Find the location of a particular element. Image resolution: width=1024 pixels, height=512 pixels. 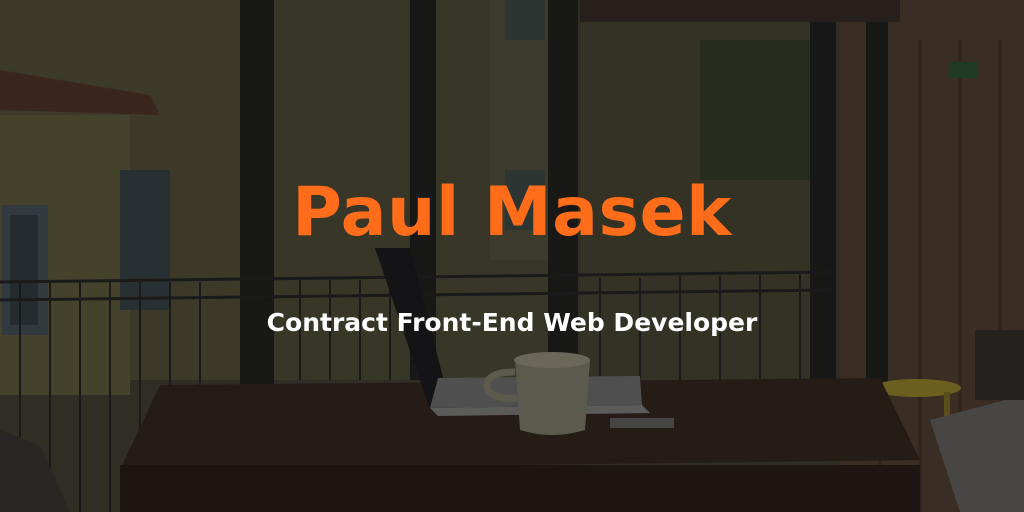

tagline: Contract Front-End Web Developer is located at coordinates (512, 322).